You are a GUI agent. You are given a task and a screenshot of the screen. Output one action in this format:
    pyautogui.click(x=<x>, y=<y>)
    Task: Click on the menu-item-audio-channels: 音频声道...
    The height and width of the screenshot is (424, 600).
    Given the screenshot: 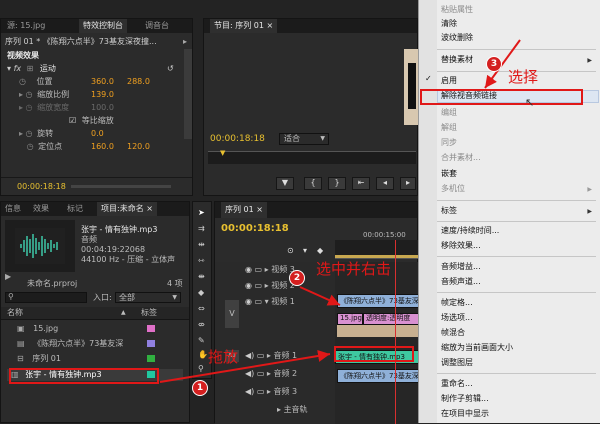 What is the action you would take?
    pyautogui.click(x=461, y=282)
    